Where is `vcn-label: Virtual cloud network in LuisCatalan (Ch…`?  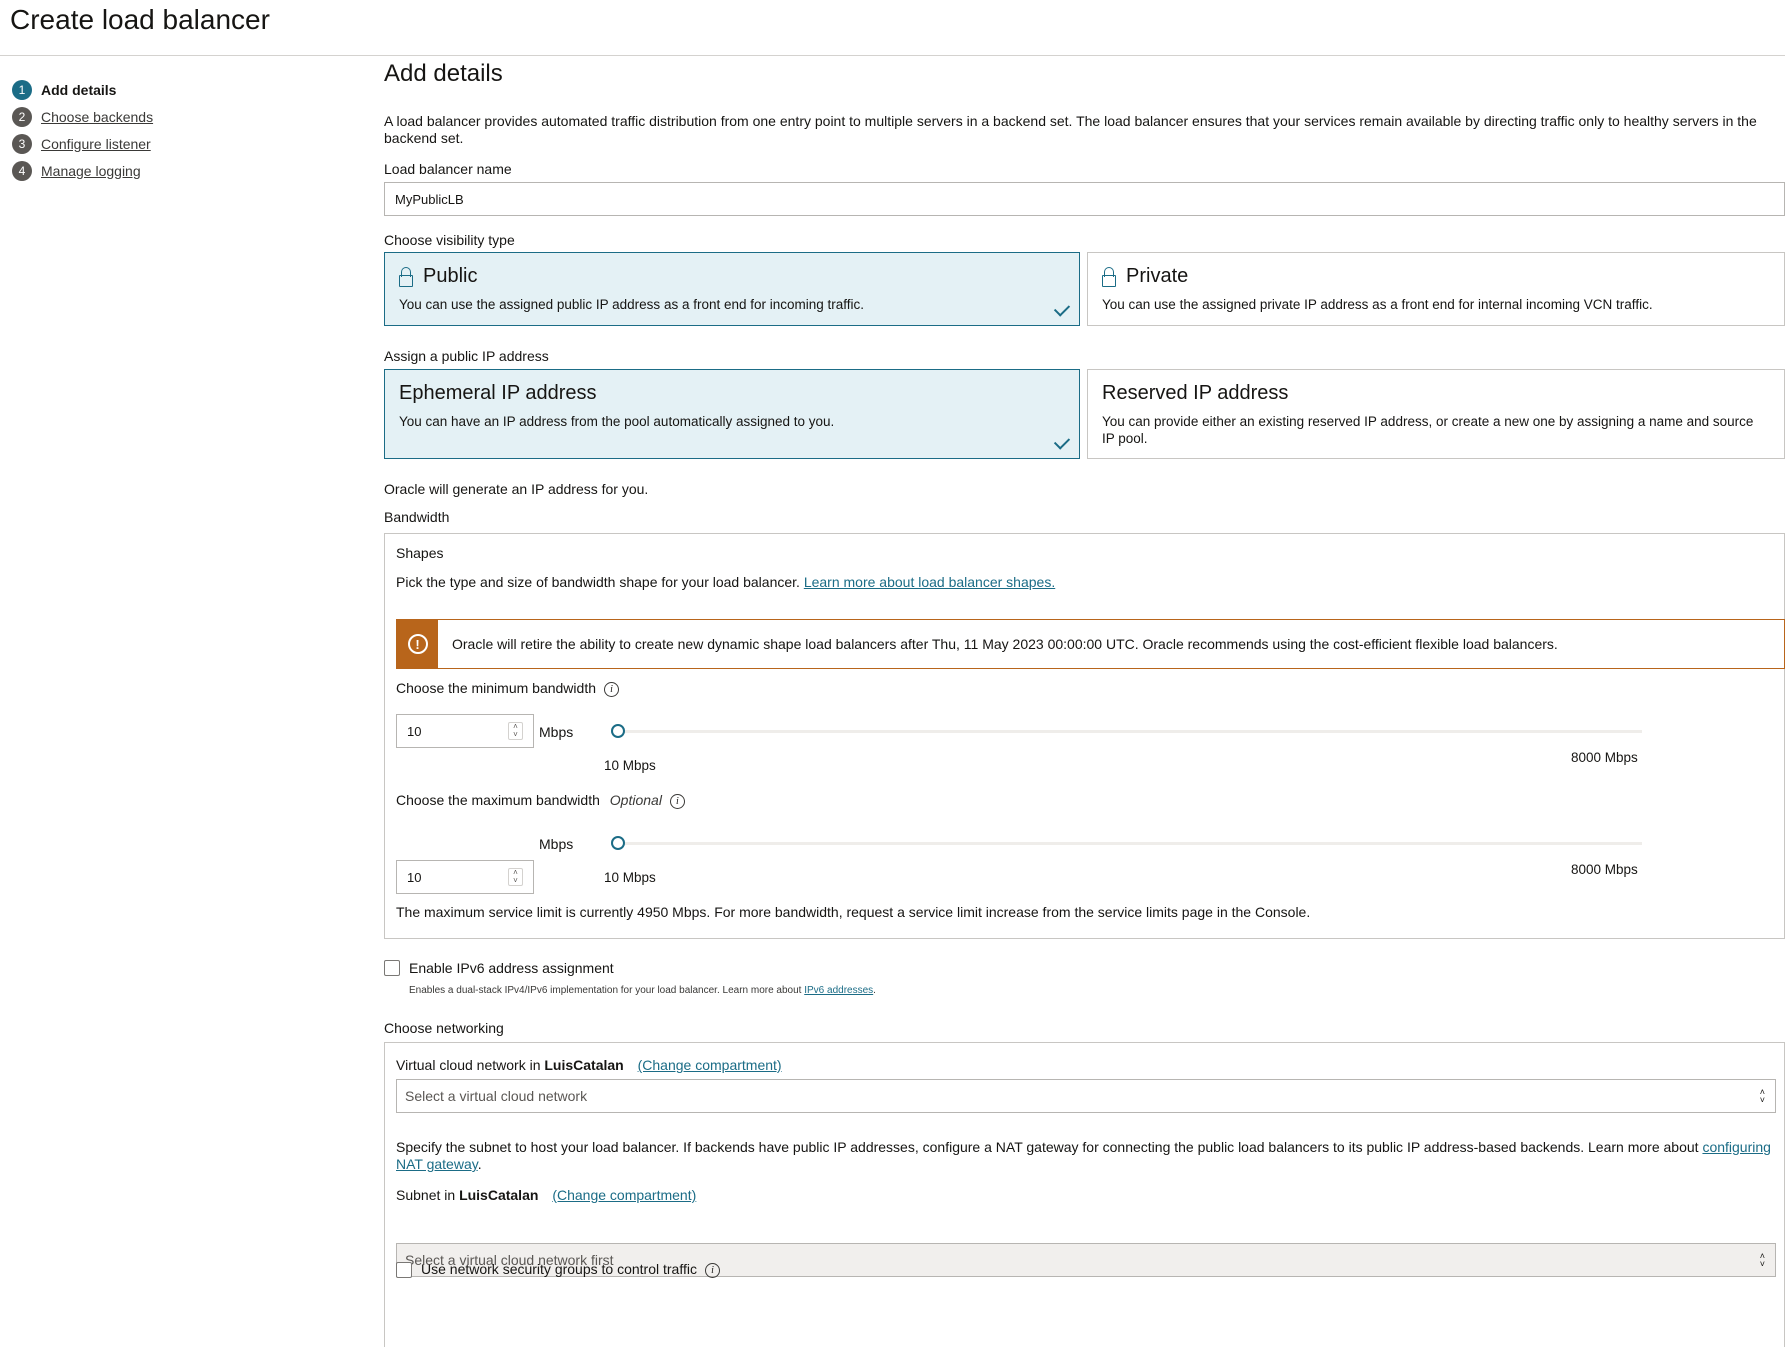
vcn-label: Virtual cloud network in LuisCatalan (Ch… is located at coordinates (589, 1065).